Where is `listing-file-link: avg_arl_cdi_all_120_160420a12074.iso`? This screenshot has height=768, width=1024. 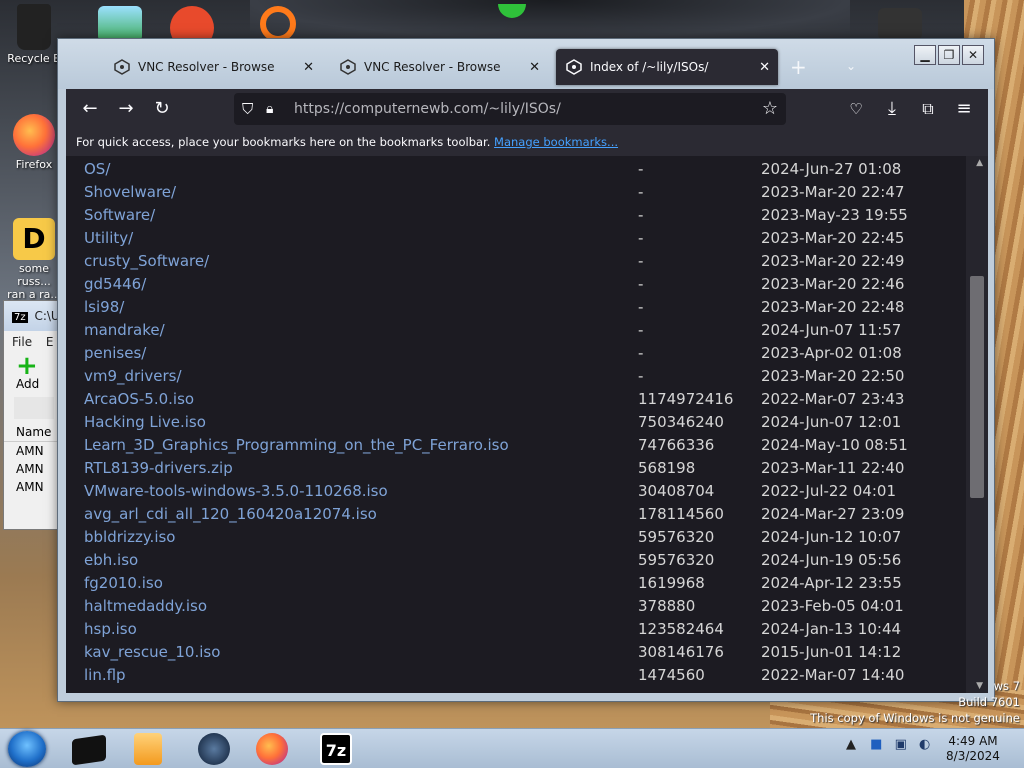
listing-file-link: avg_arl_cdi_all_120_160420a12074.iso is located at coordinates (230, 514).